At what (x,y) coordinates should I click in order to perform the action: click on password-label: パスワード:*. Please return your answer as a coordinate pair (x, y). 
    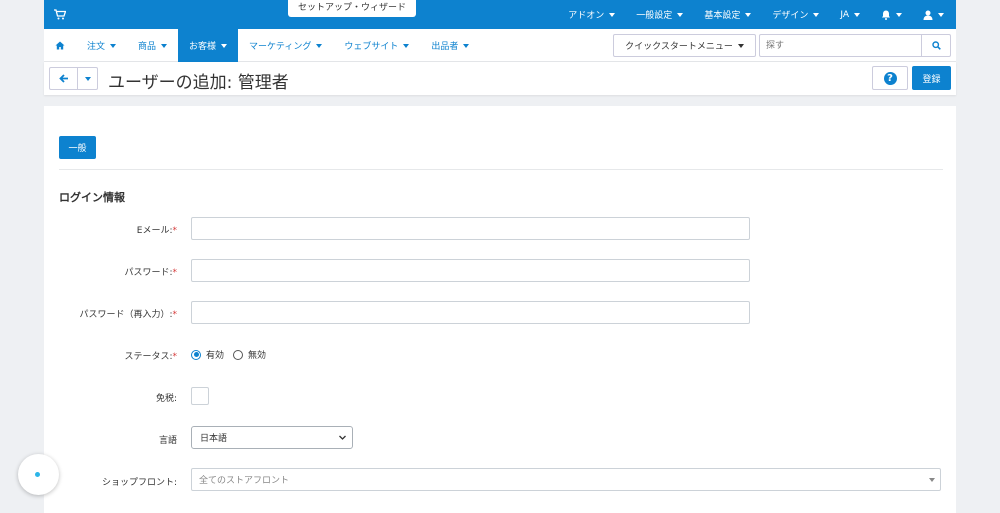
    Looking at the image, I should click on (110, 271).